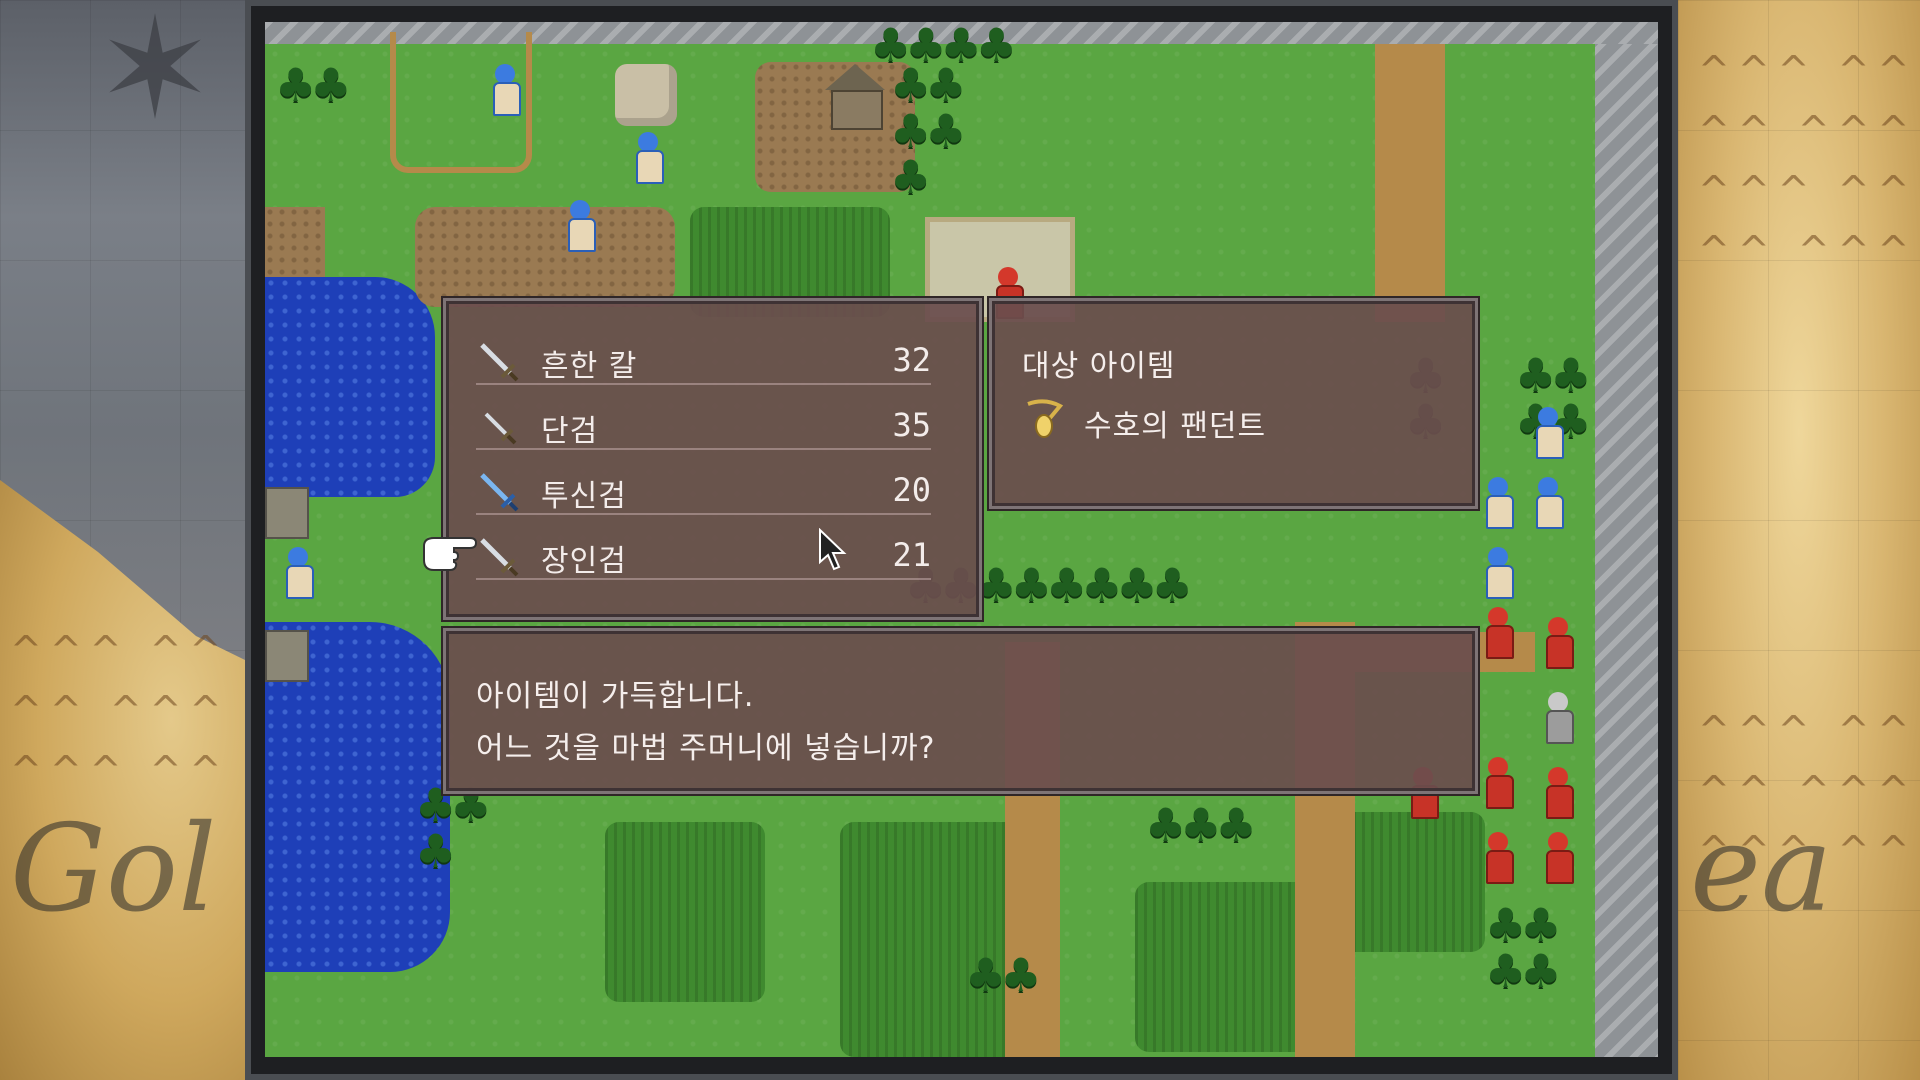 This screenshot has width=1920, height=1080. What do you see at coordinates (703, 358) in the screenshot?
I see `weapon-row: 흔한 칼 32` at bounding box center [703, 358].